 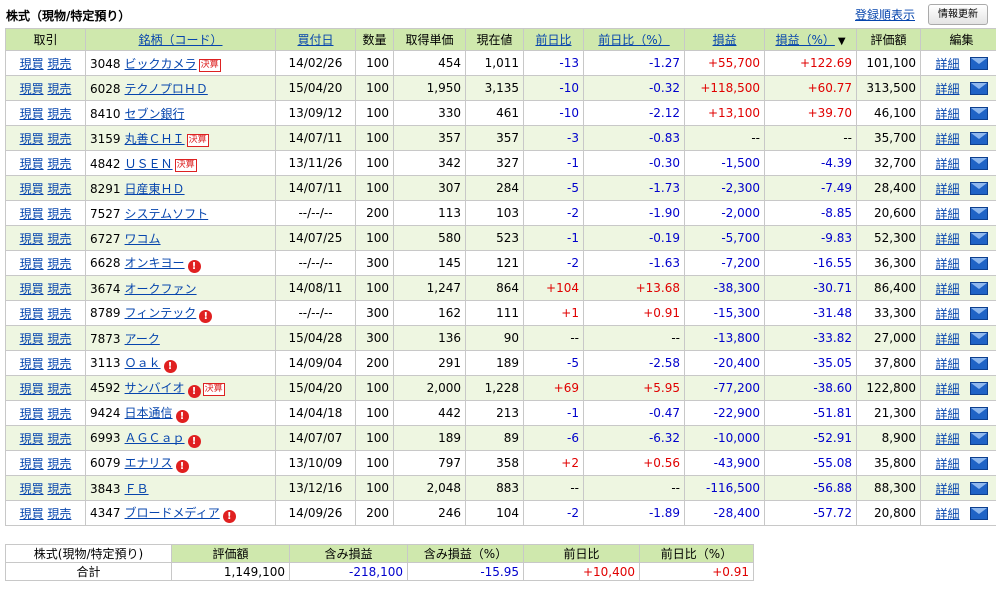 I want to click on sort-change-link: 前日比, so click(x=553, y=40).